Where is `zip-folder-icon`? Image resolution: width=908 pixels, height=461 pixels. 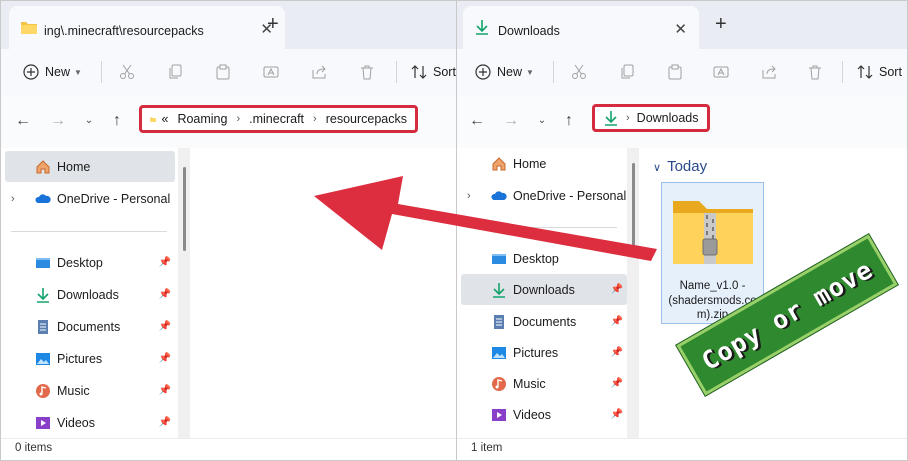
zip-folder-icon is located at coordinates (713, 232).